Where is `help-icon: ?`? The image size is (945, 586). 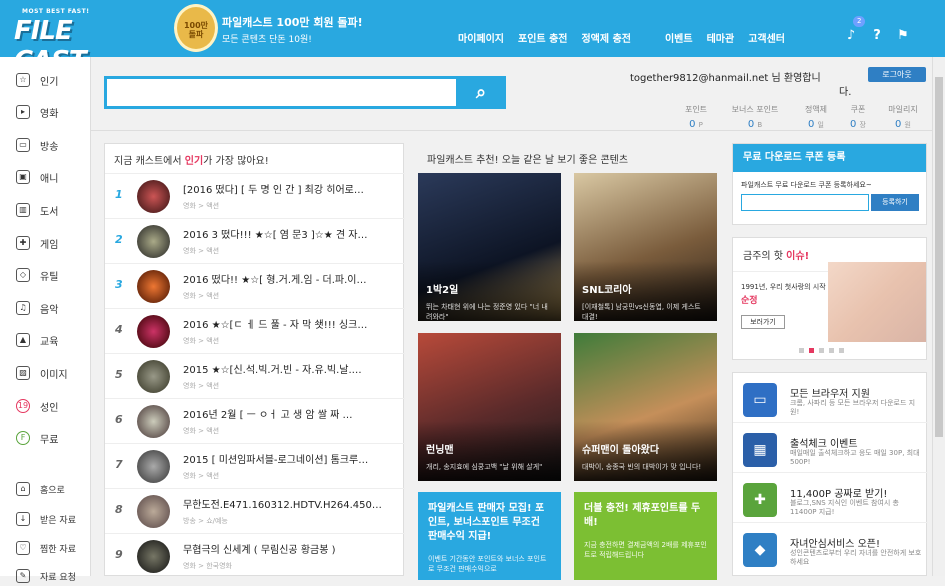 help-icon: ? is located at coordinates (877, 36).